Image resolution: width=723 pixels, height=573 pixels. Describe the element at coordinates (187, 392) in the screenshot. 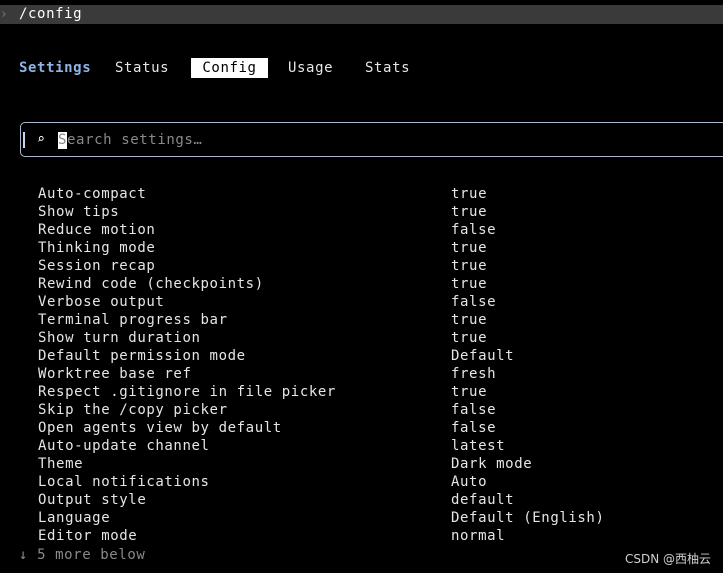

I see `setting-name: Respect .gitignore in file picker` at that location.